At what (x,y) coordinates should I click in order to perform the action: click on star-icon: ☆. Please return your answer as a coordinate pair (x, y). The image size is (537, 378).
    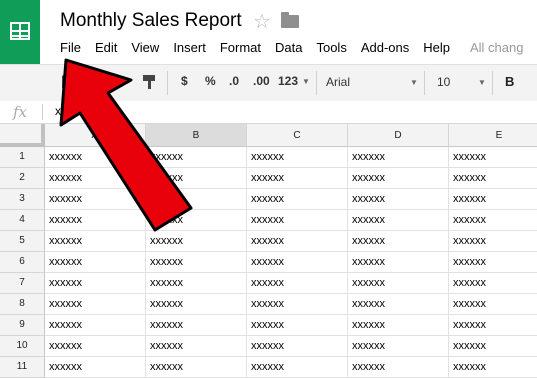
    Looking at the image, I should click on (262, 21).